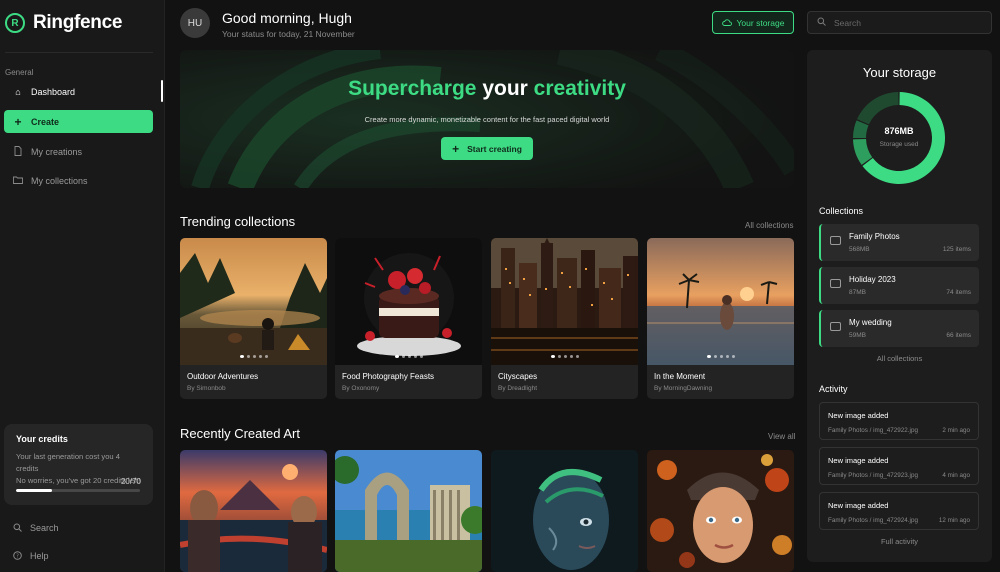 This screenshot has height=572, width=1000. What do you see at coordinates (287, 18) in the screenshot?
I see `greeting: Good morning, Hugh` at bounding box center [287, 18].